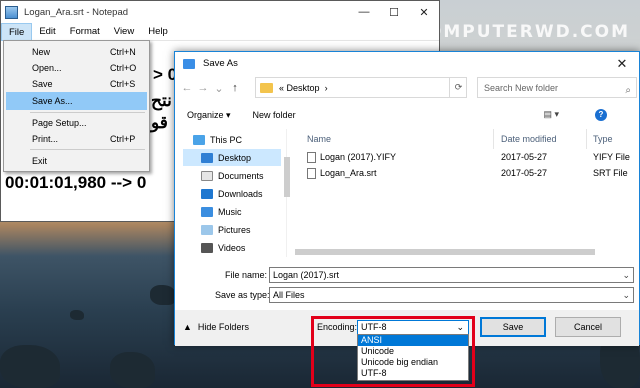  I want to click on menu-file: File, so click(17, 31).